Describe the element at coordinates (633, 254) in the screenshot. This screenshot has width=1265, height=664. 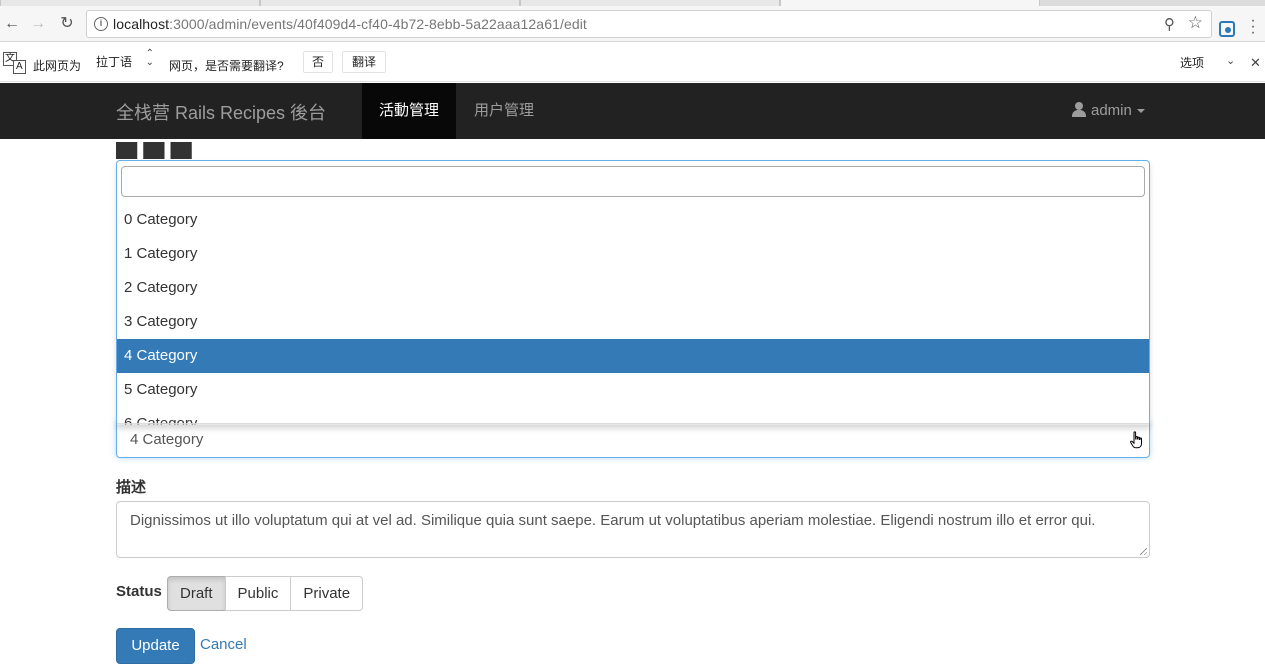
I see `category-option: 1 Category` at that location.